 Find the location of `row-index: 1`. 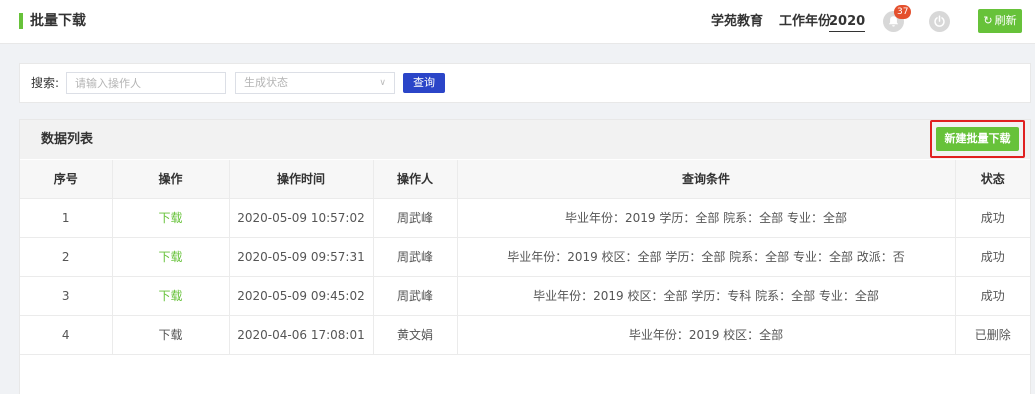

row-index: 1 is located at coordinates (66, 218).